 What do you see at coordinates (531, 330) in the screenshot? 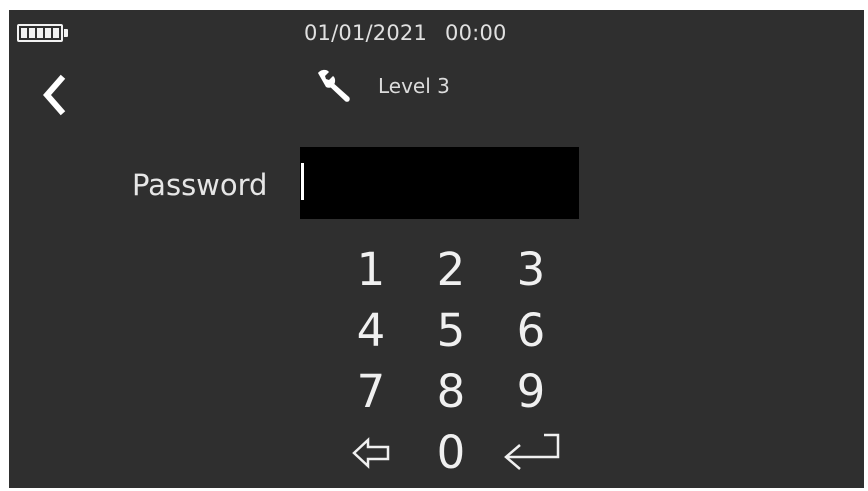
I see `key-6: 6` at bounding box center [531, 330].